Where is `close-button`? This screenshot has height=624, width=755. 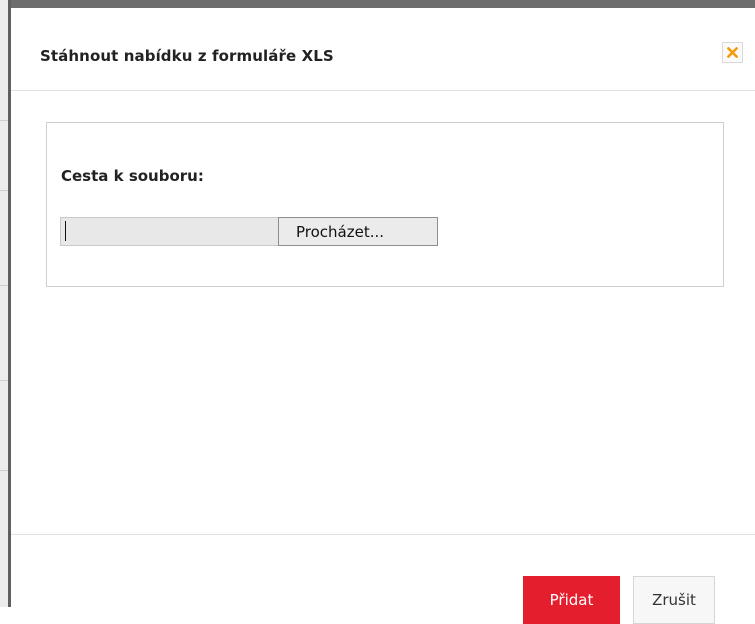 close-button is located at coordinates (732, 52).